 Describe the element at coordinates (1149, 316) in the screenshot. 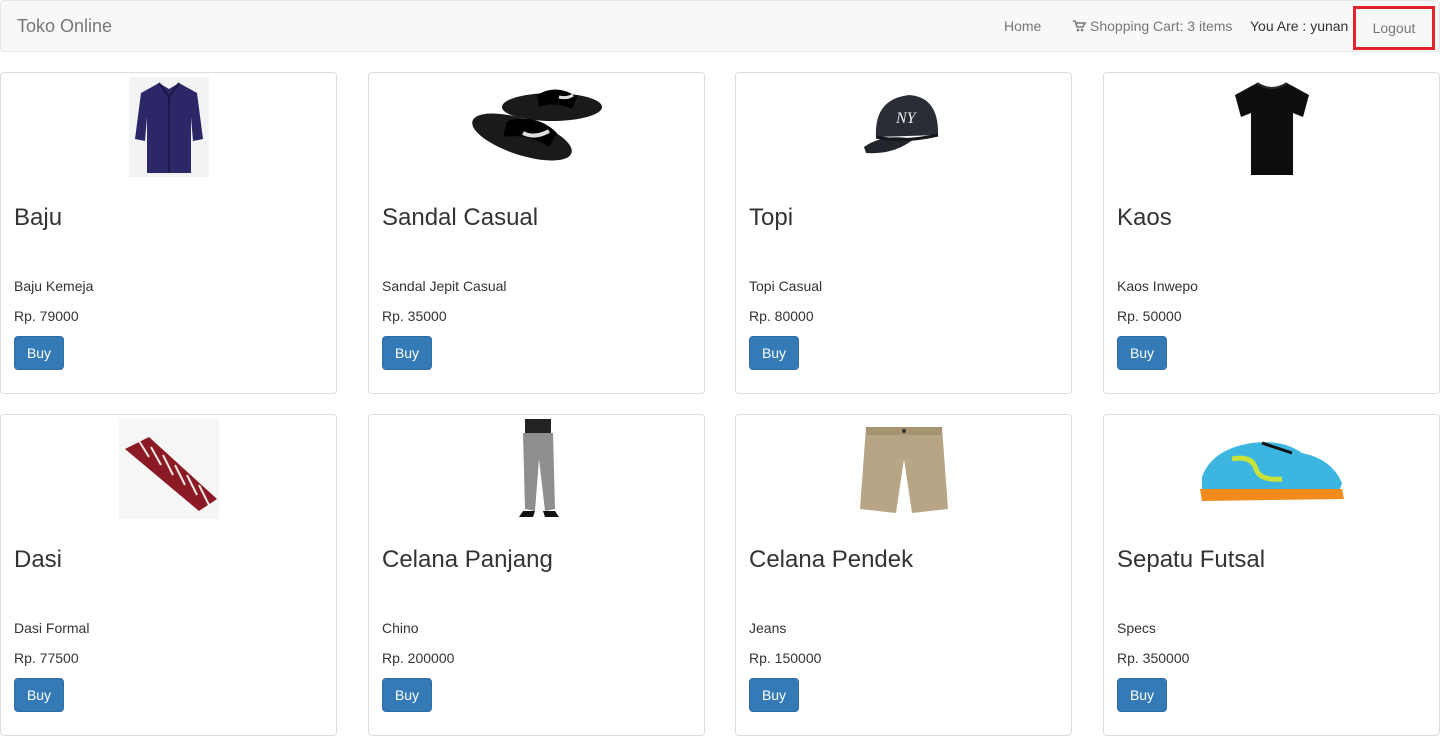

I see `product-price: Rp. 50000` at that location.